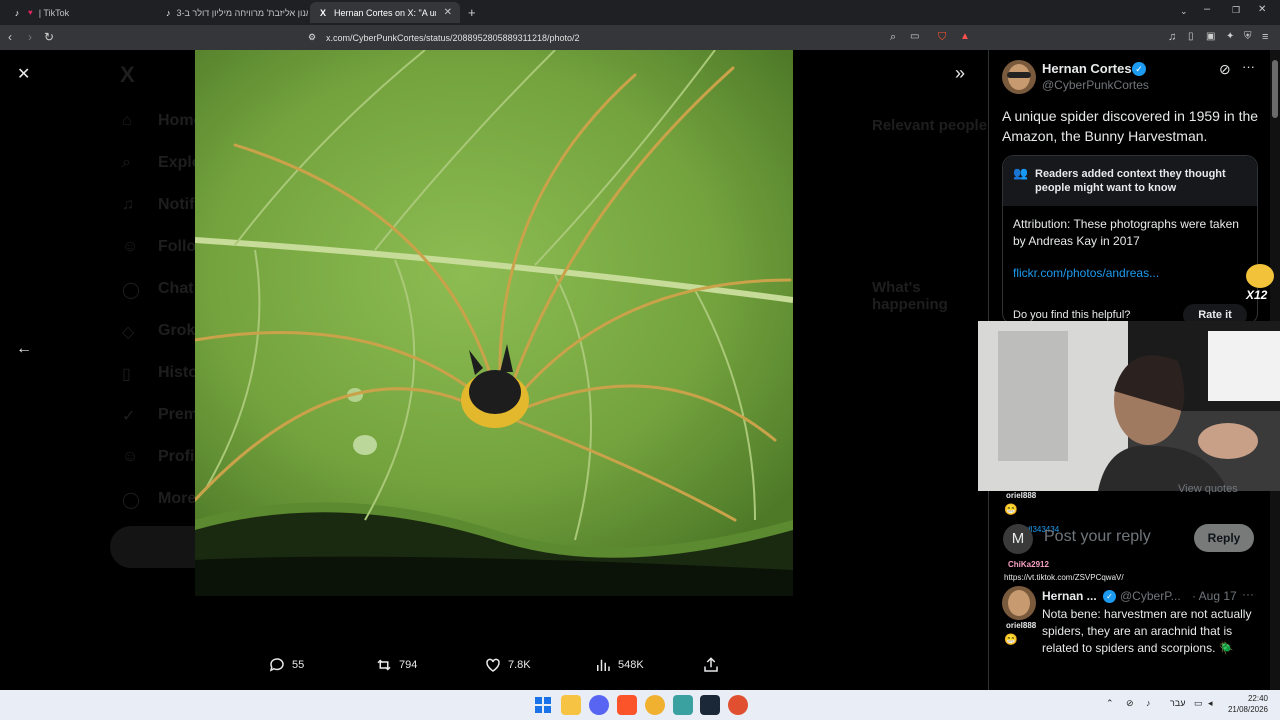  Describe the element at coordinates (384, 665) in the screenshot. I see `repost-icon` at that location.